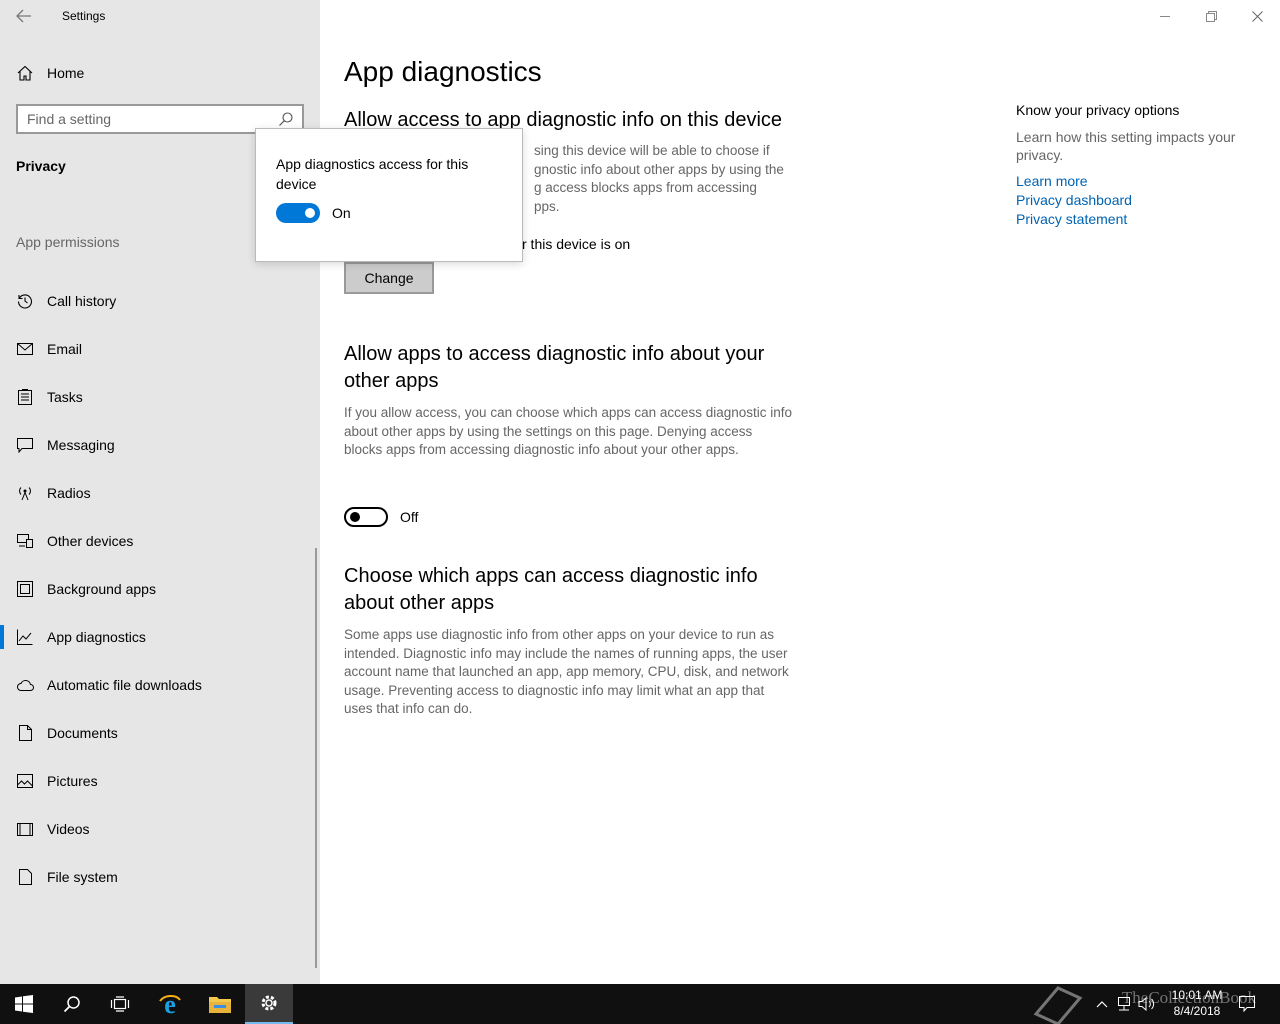  Describe the element at coordinates (101, 589) in the screenshot. I see `sidebar-item-label: Background apps` at that location.